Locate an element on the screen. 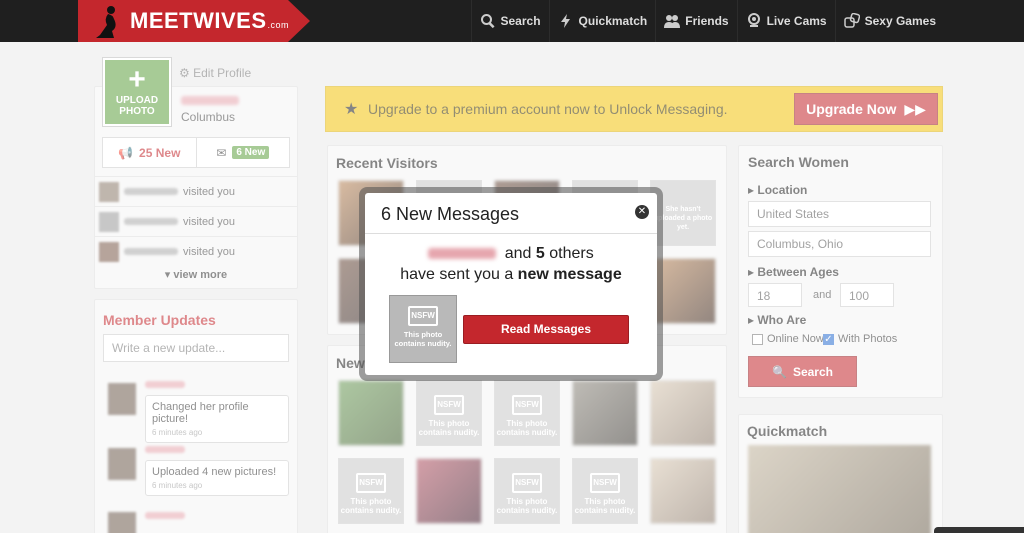 The width and height of the screenshot is (1024, 533). nav-quickmatch: Quickmatch is located at coordinates (602, 21).